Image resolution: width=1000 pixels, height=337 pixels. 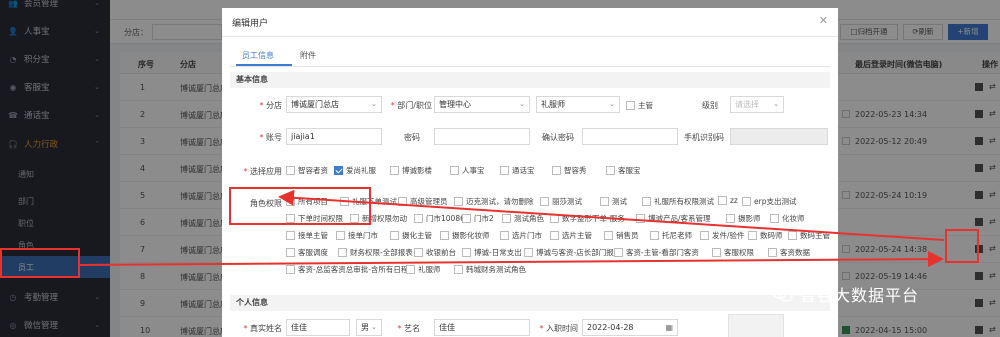 I want to click on watermark-text: 智谷大数据平台, so click(x=860, y=295).